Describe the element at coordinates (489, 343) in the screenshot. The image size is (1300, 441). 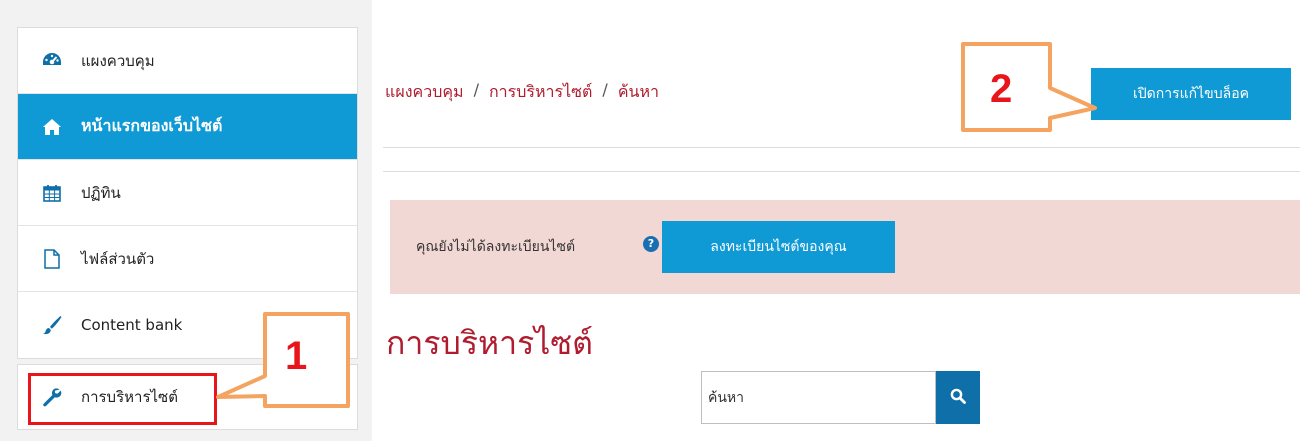
I see `page-title: การบริหารไซต์` at that location.